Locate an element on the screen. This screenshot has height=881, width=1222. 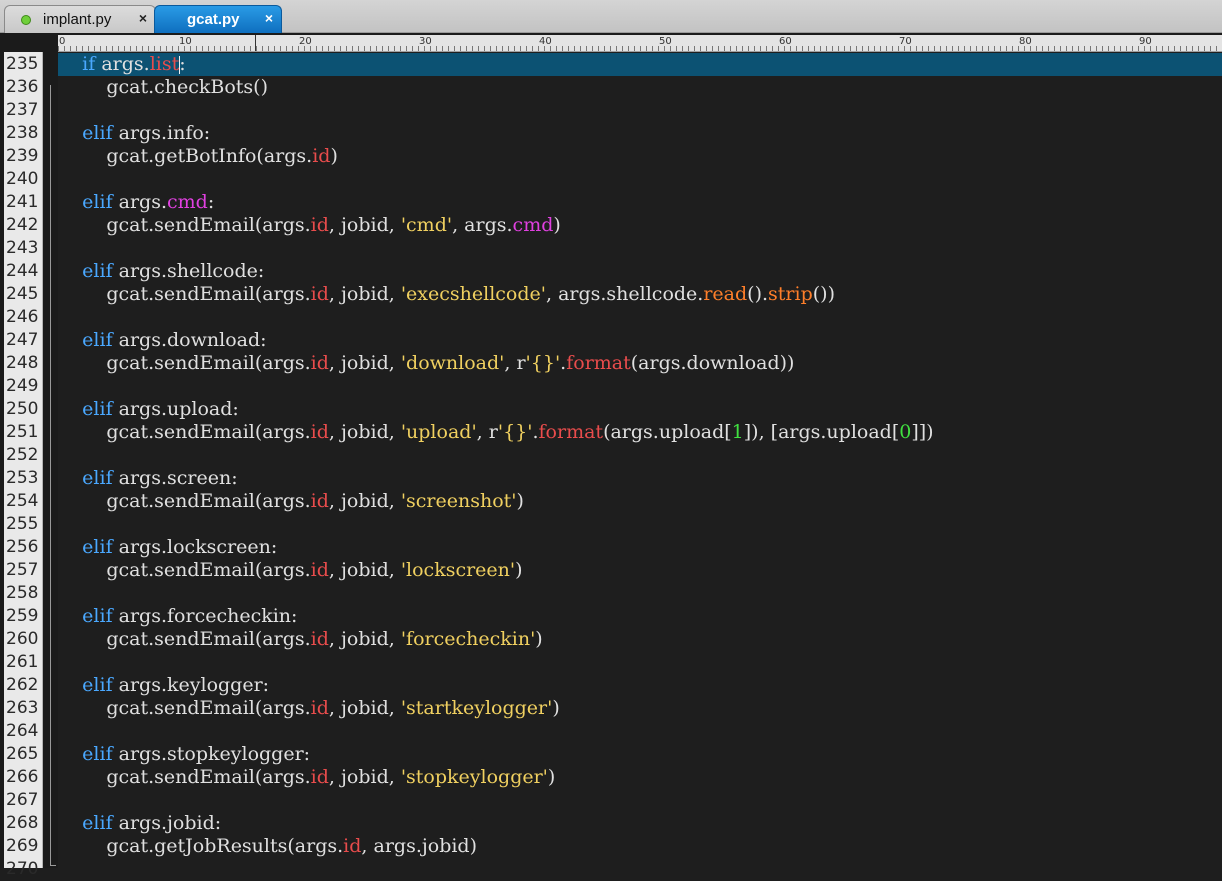
code-token: '{}' is located at coordinates (515, 432).